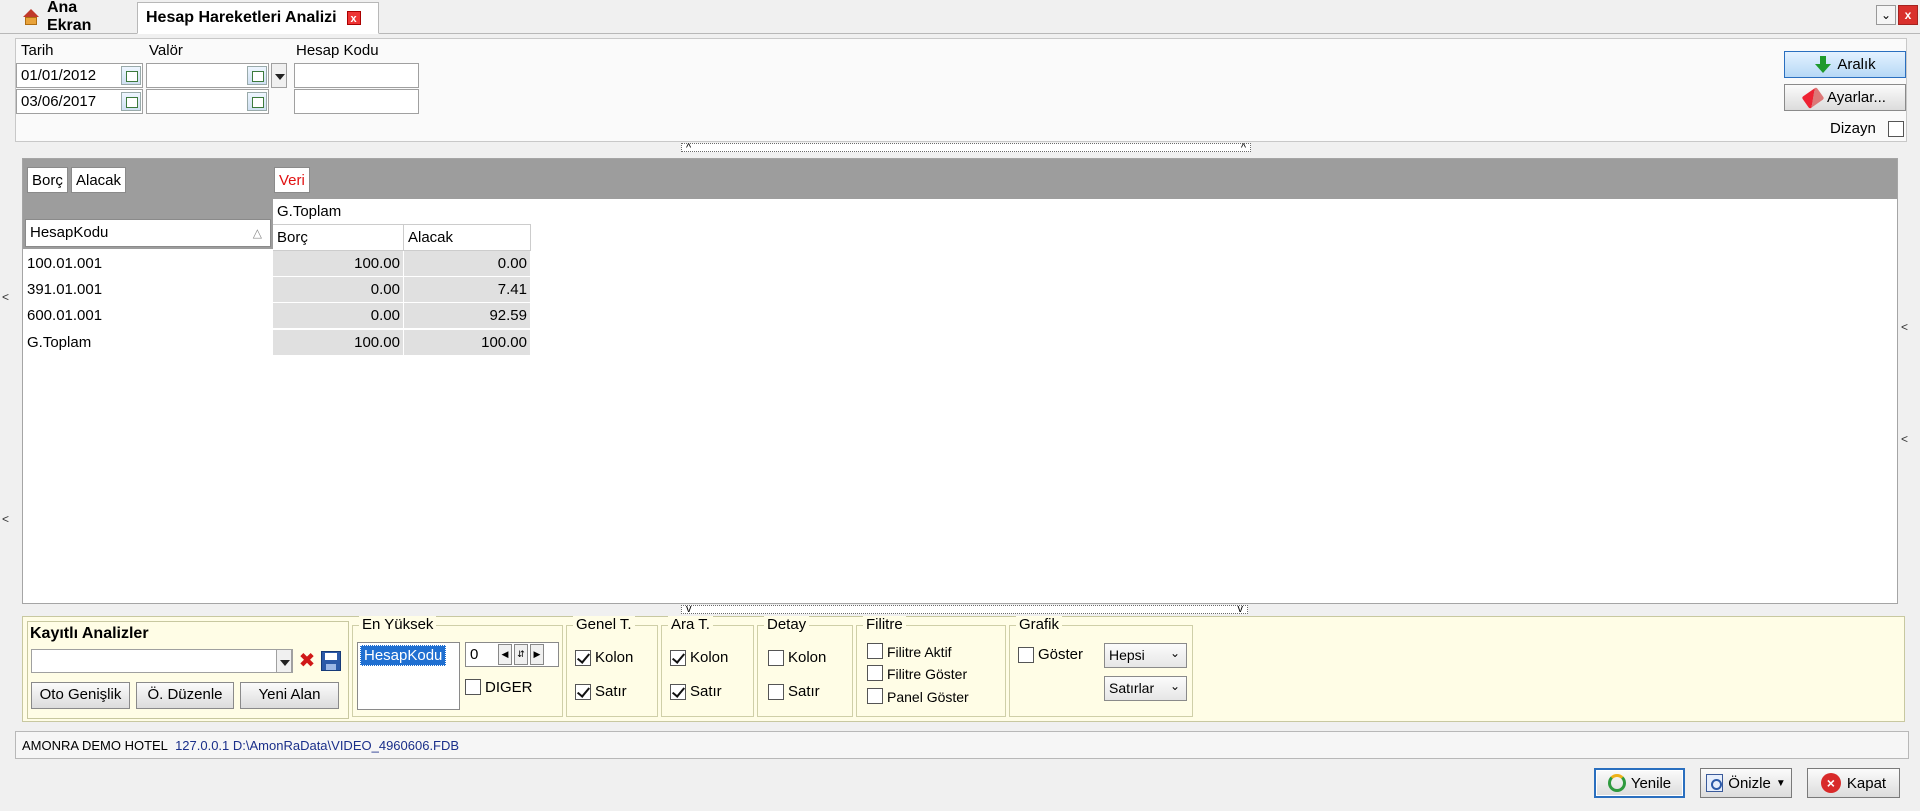 This screenshot has width=1920, height=811. I want to click on detay-kolon-label: Kolon, so click(807, 657).